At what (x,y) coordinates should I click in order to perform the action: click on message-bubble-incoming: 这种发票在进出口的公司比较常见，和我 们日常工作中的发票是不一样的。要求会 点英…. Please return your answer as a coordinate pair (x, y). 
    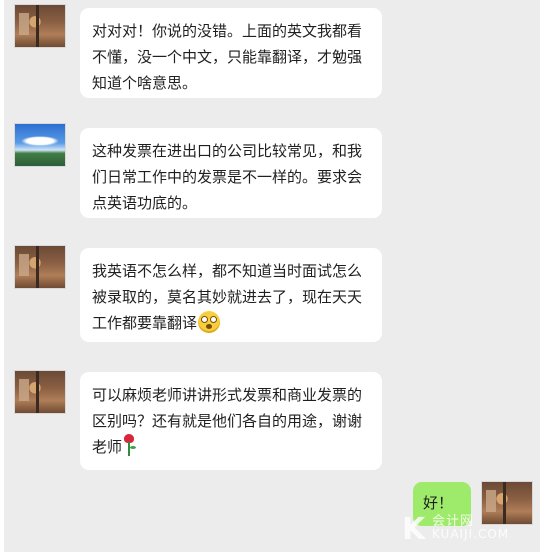
    Looking at the image, I should click on (231, 173).